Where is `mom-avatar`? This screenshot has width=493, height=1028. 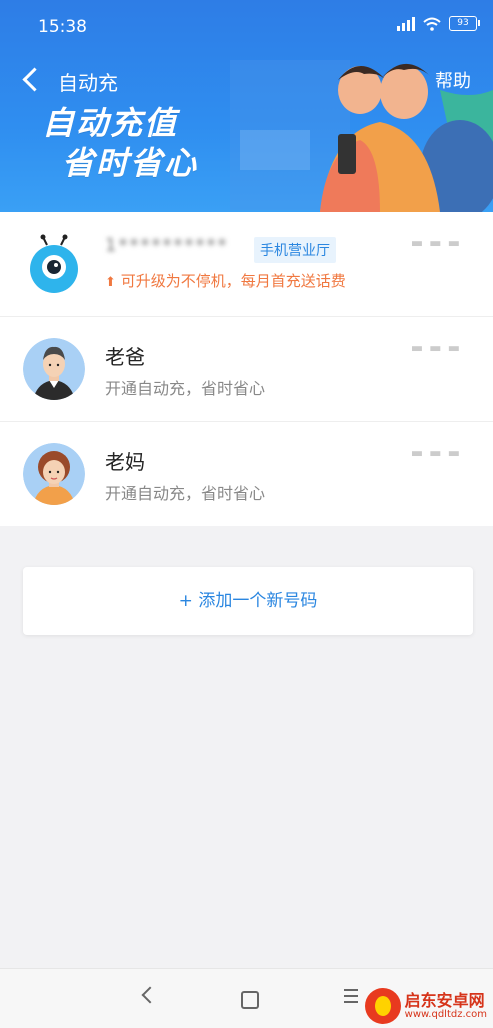
mom-avatar is located at coordinates (54, 474).